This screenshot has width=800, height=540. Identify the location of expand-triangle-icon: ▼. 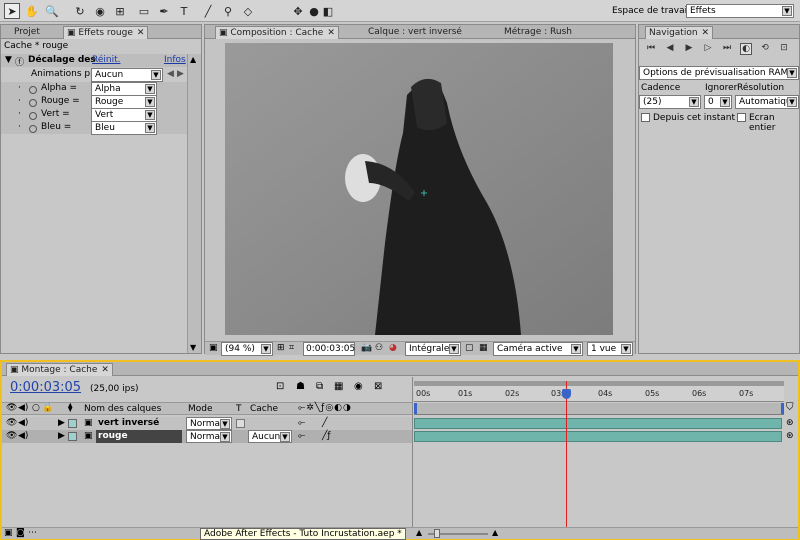
(8, 60).